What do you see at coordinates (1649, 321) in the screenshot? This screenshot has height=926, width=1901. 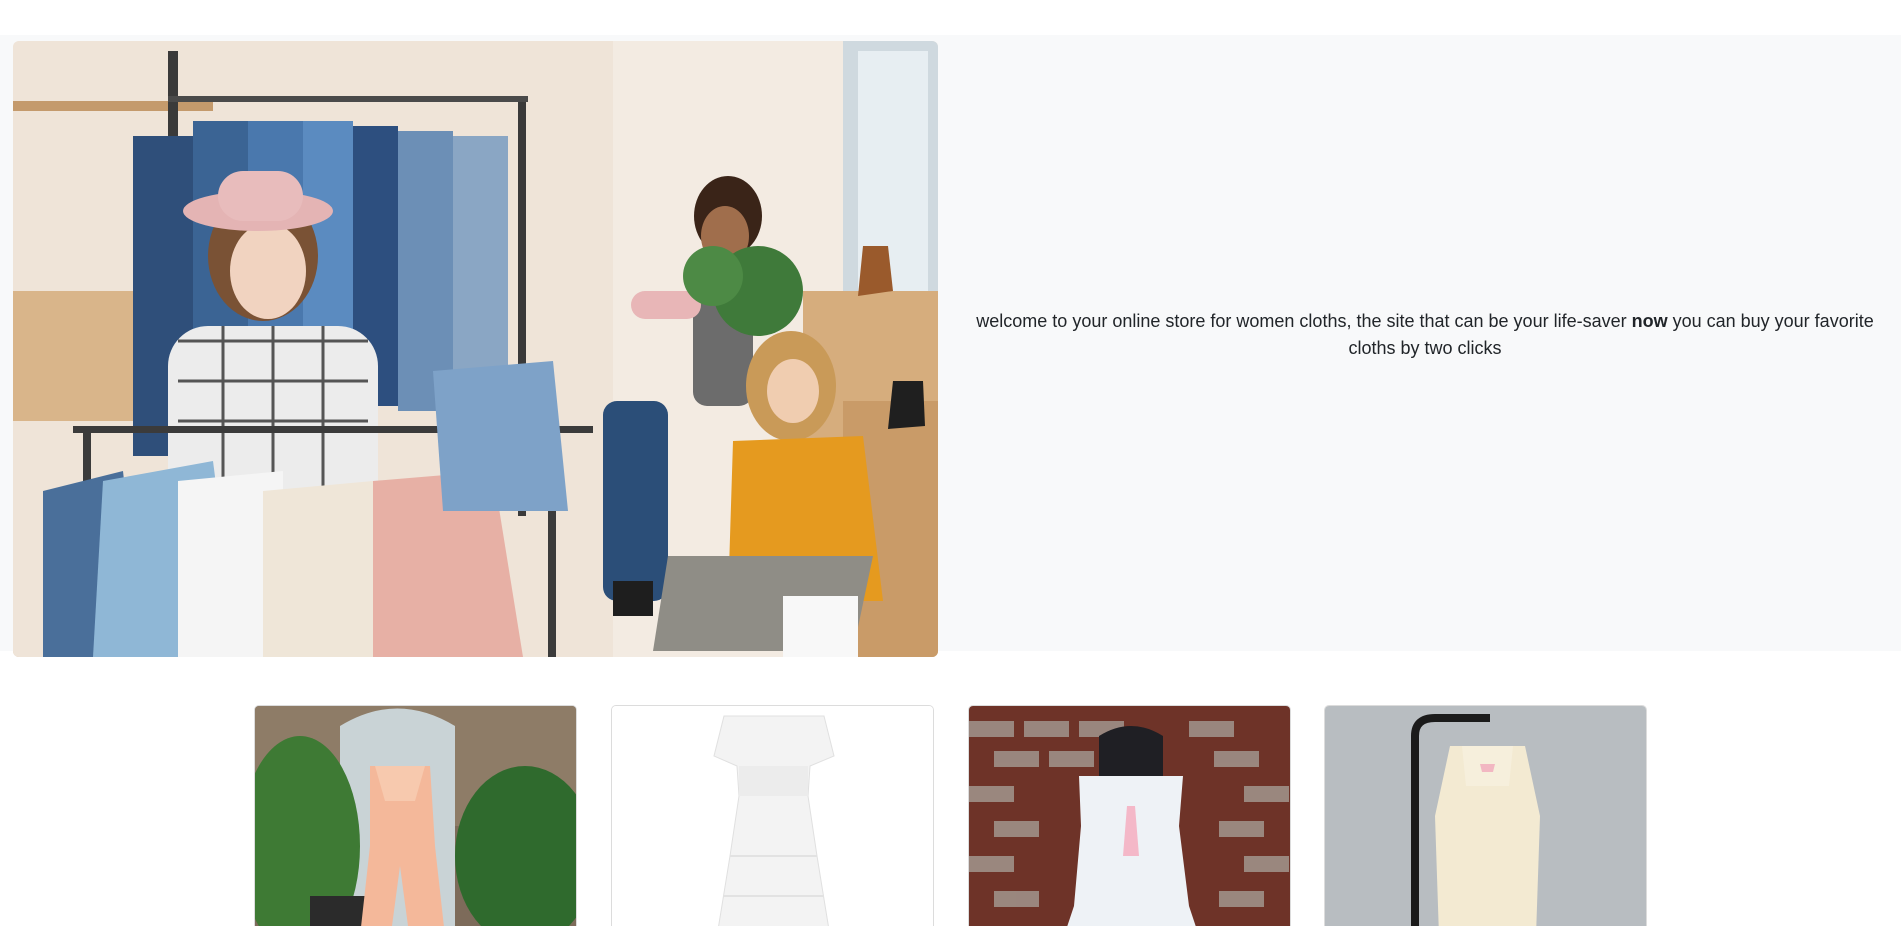 I see `hero-text-bold: now` at bounding box center [1649, 321].